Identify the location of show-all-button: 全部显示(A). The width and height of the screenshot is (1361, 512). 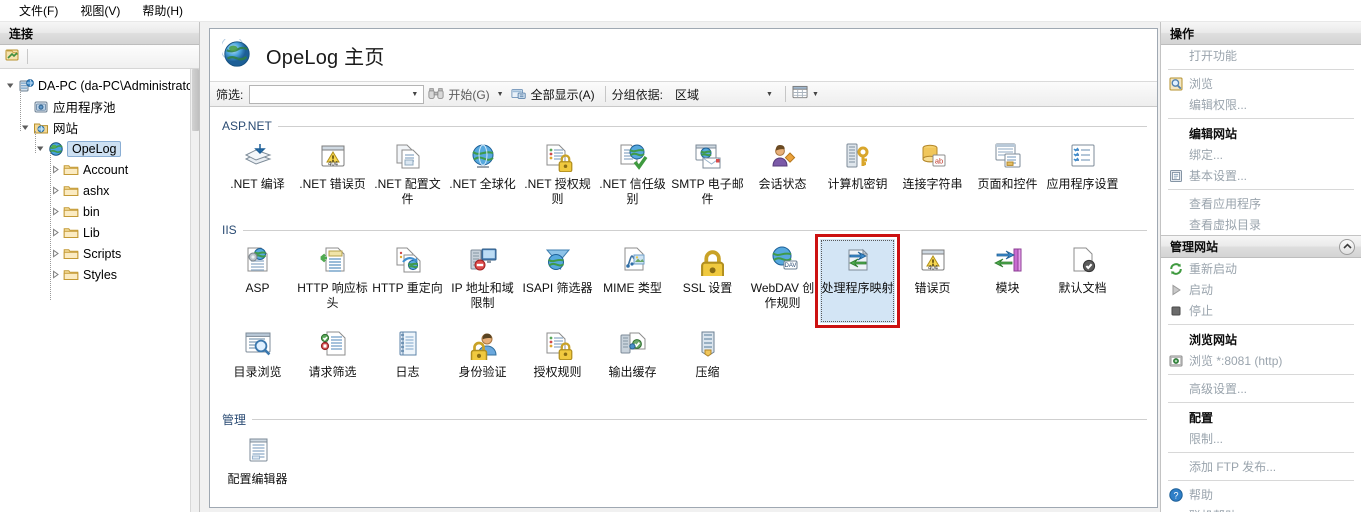
(553, 94).